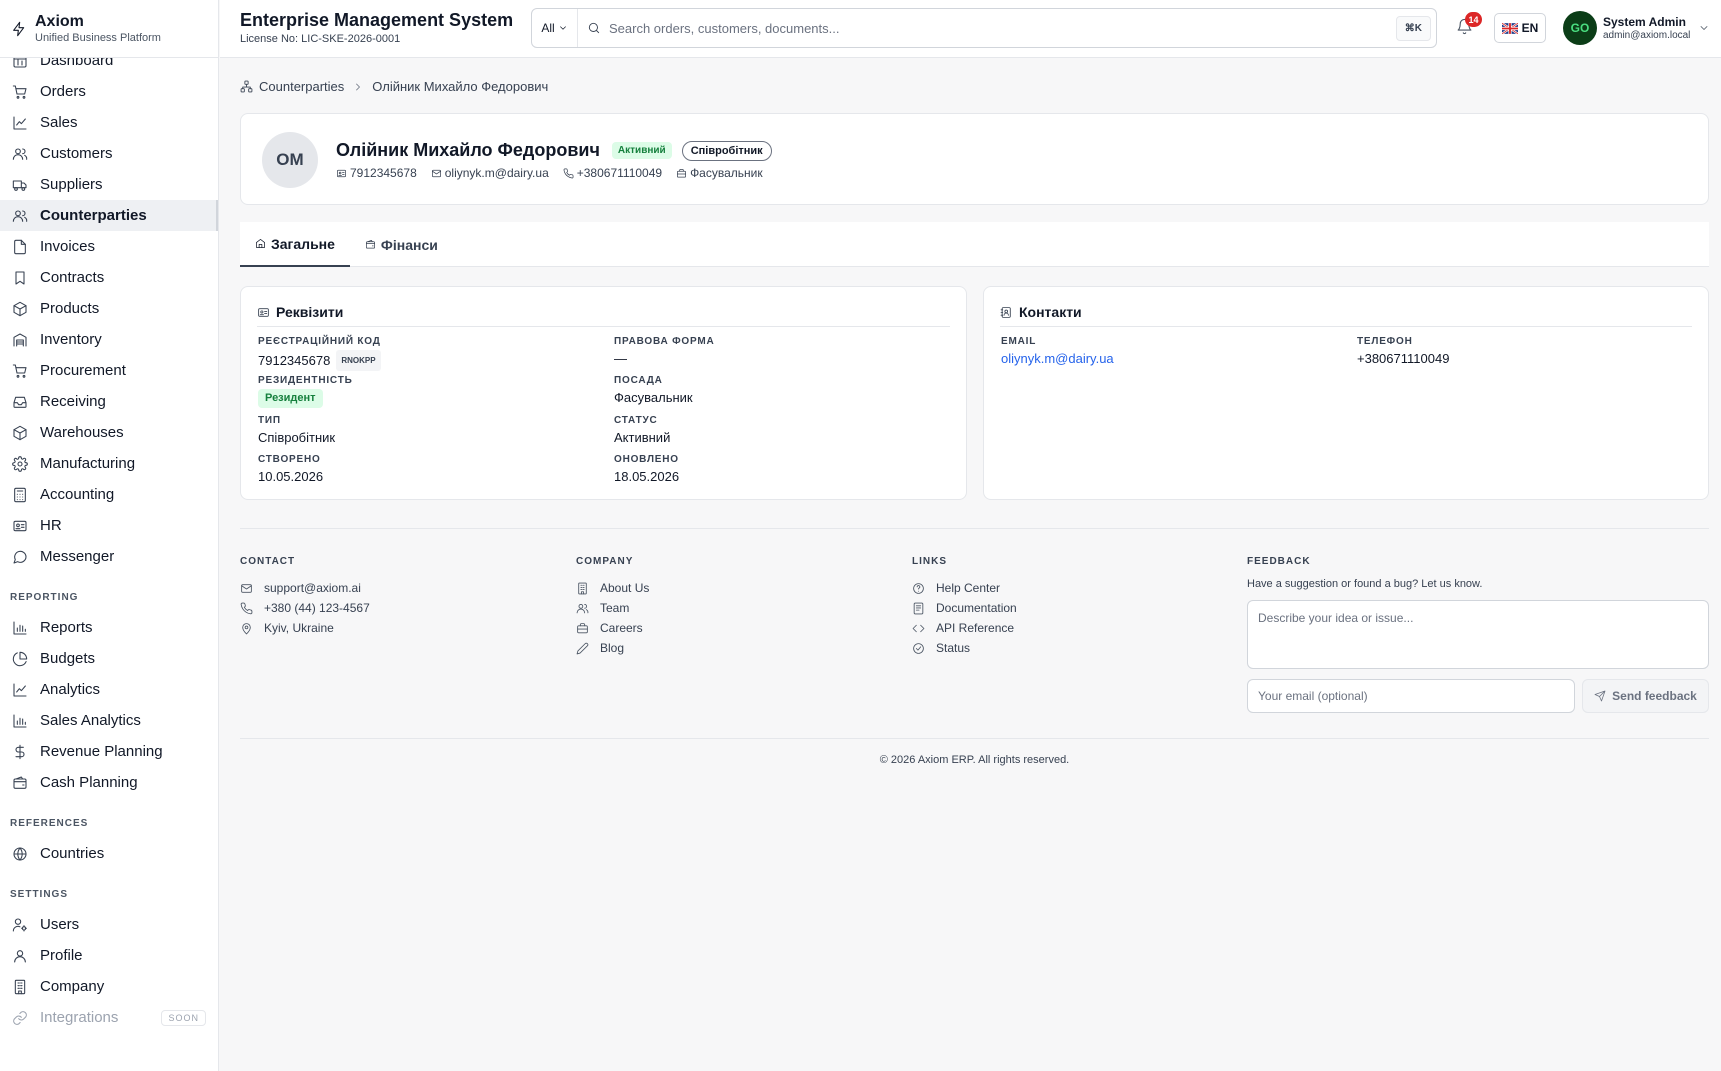  I want to click on sidebar-item-suppliers: Suppliers, so click(109, 184).